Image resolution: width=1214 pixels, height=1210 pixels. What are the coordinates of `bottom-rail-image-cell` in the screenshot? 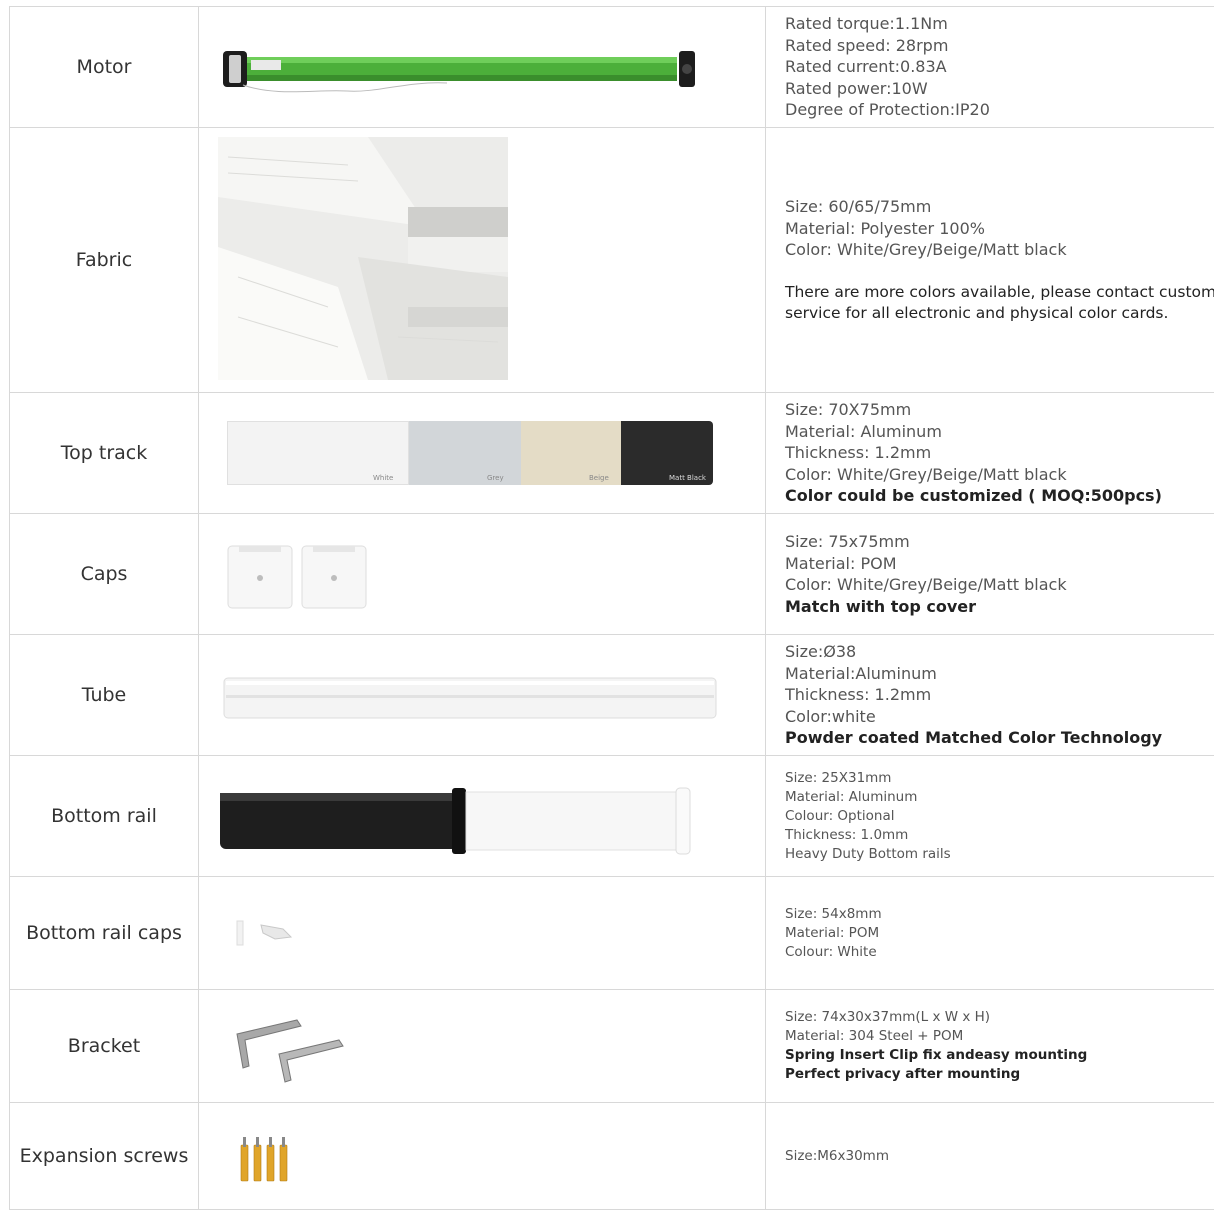 It's located at (482, 816).